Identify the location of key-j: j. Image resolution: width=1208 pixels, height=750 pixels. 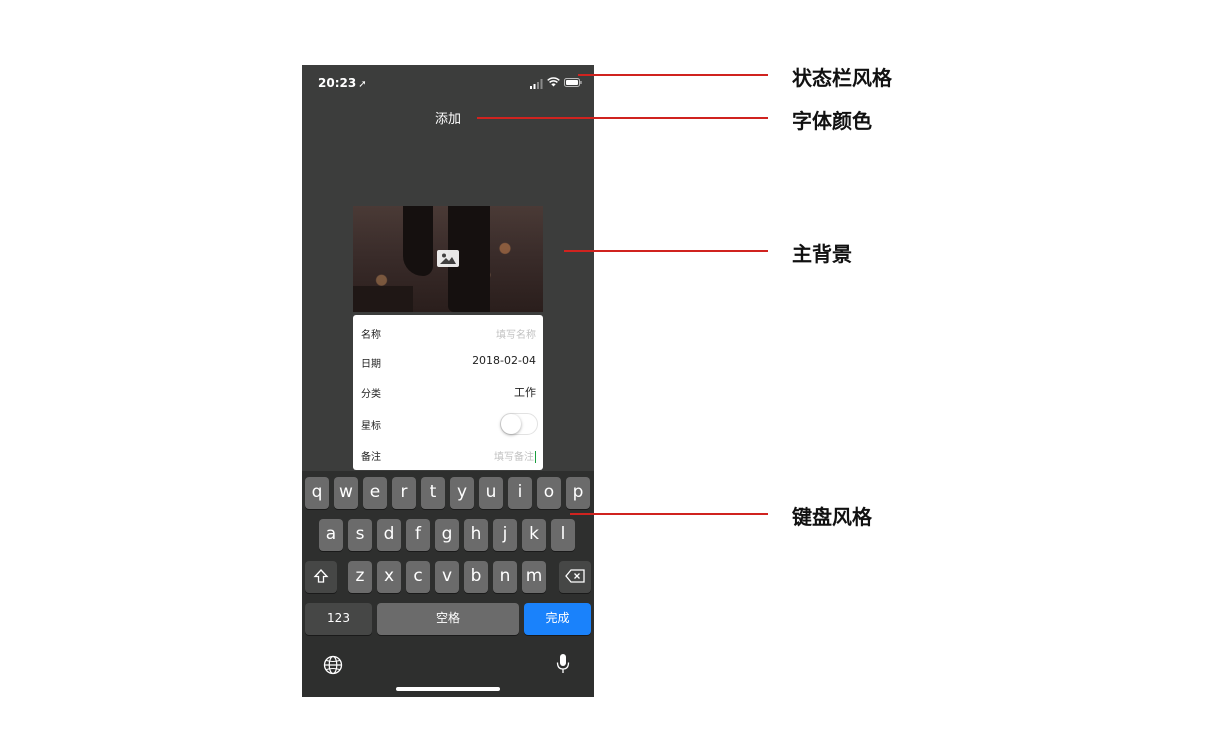
(505, 535).